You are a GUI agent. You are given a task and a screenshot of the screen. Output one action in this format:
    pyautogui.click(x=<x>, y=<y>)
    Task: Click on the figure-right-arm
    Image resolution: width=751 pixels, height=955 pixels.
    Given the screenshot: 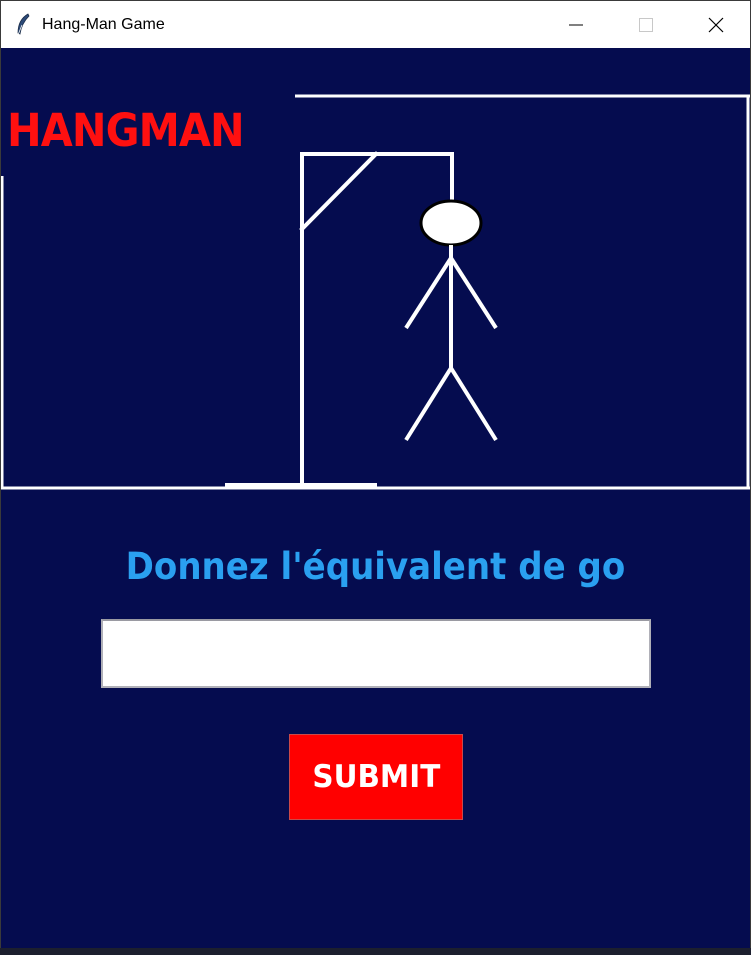 What is the action you would take?
    pyautogui.click(x=473, y=293)
    